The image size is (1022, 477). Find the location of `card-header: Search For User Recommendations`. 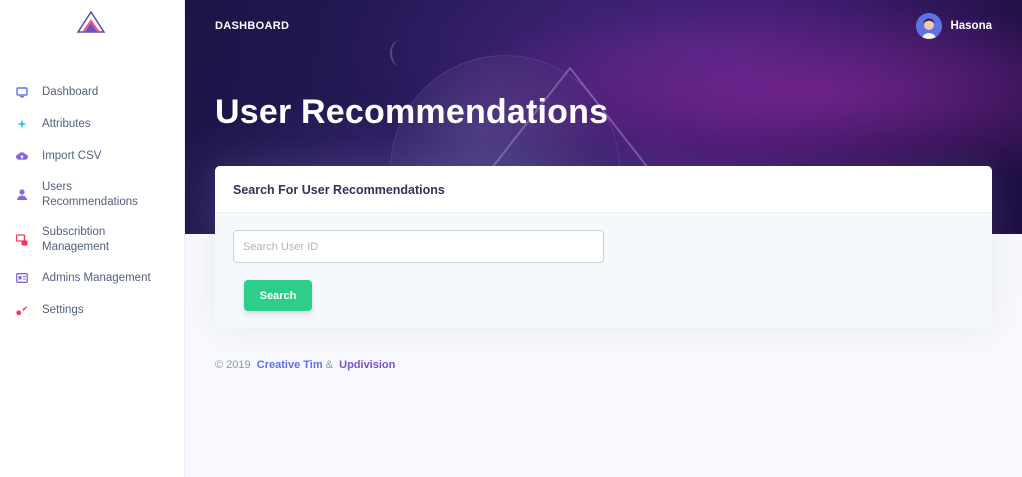

card-header: Search For User Recommendations is located at coordinates (603, 189).